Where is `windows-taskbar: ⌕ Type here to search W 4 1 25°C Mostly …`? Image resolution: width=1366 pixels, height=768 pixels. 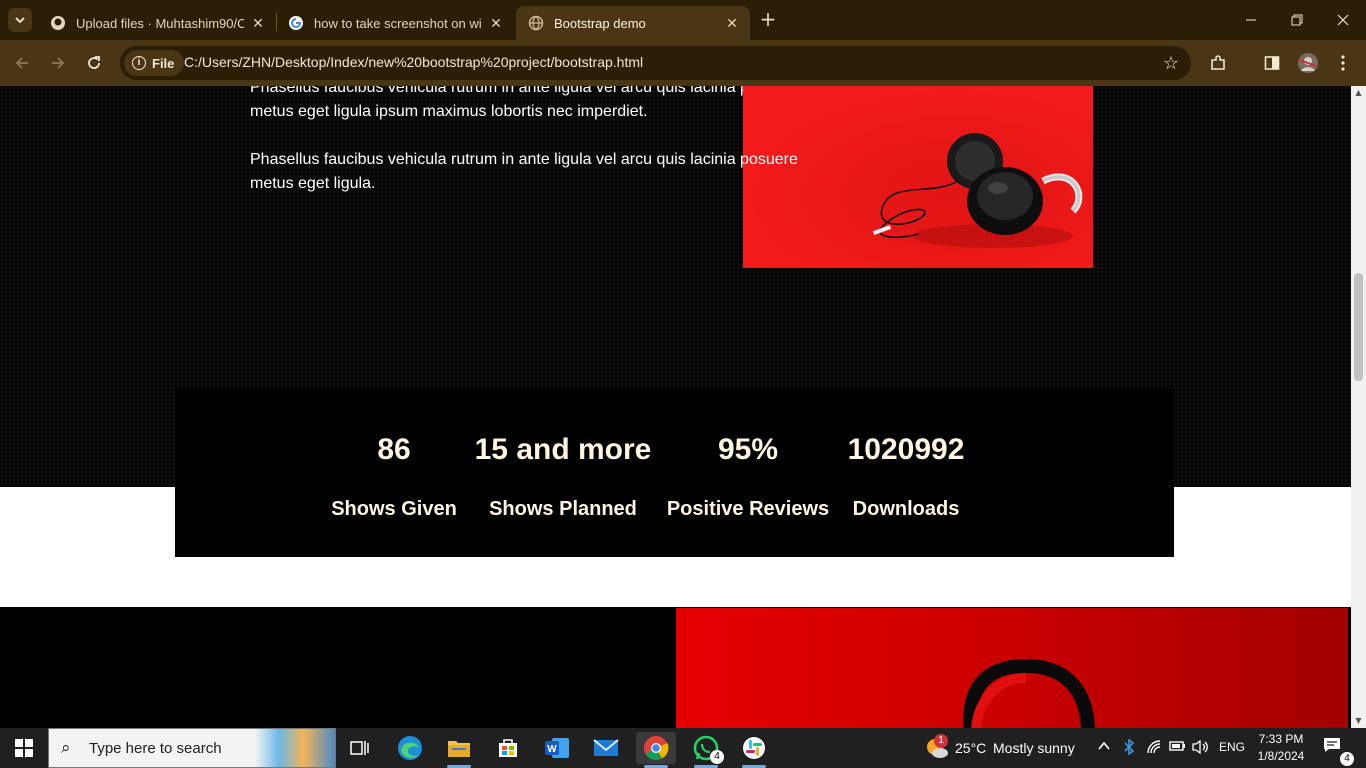 windows-taskbar: ⌕ Type here to search W 4 1 25°C Mostly … is located at coordinates (683, 748).